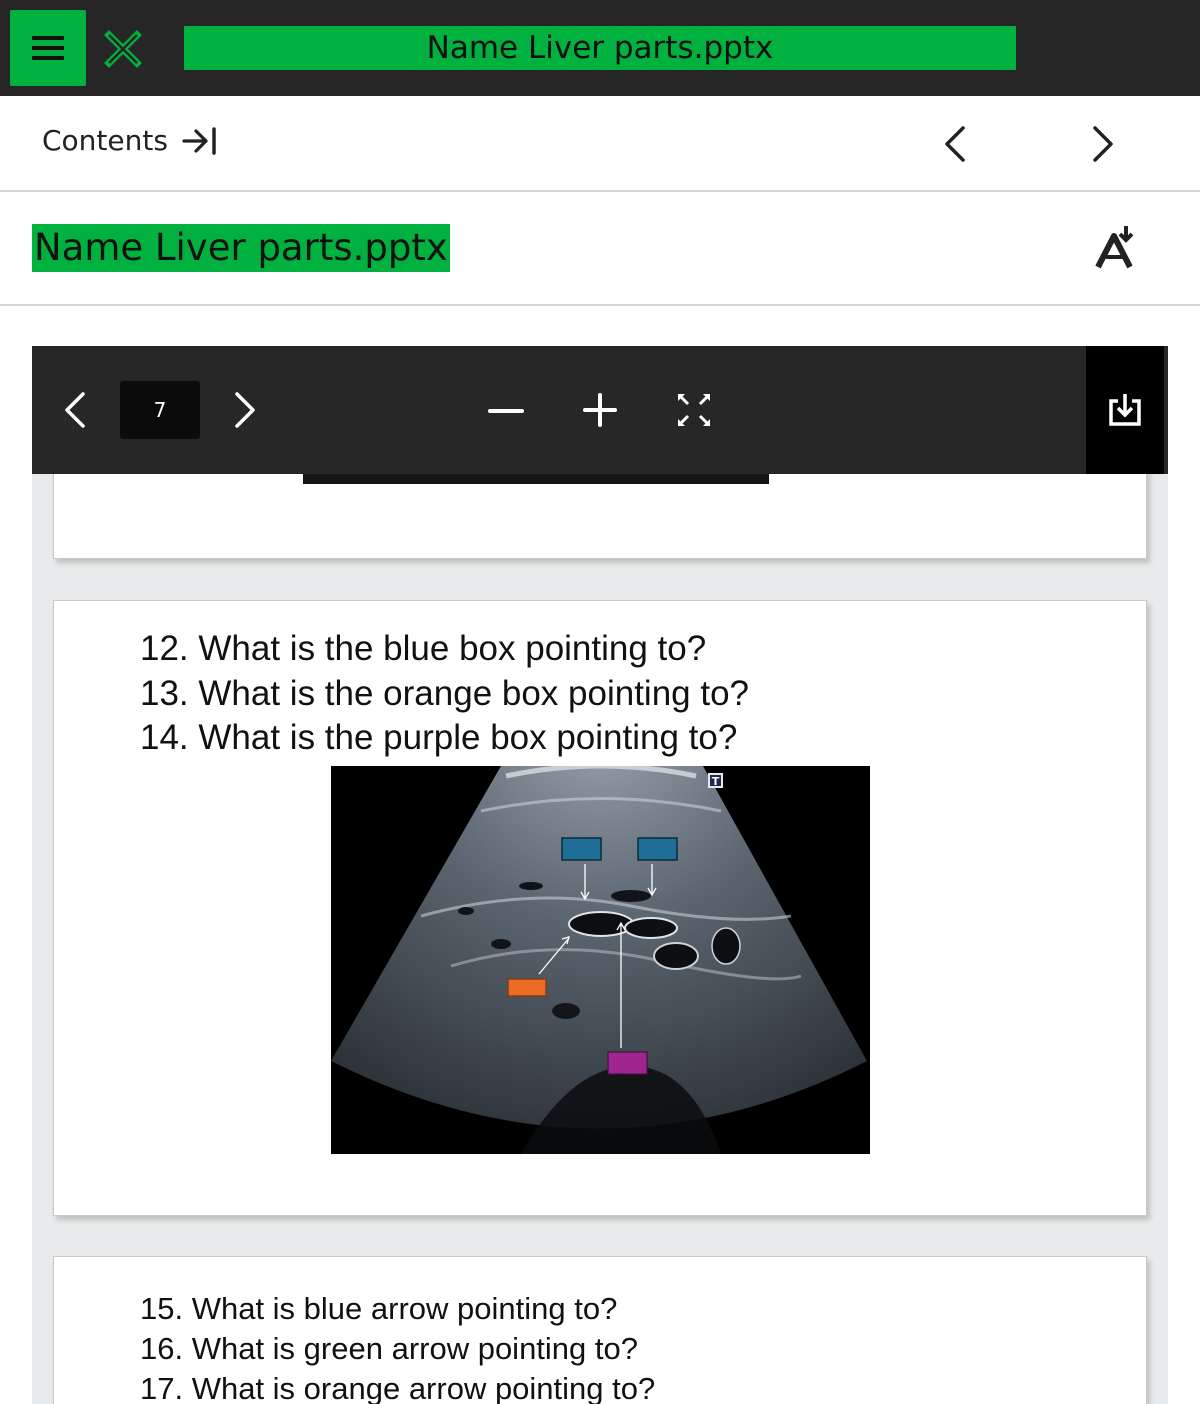 The image size is (1200, 1404). Describe the element at coordinates (527, 987) in the screenshot. I see `orange-box` at that location.